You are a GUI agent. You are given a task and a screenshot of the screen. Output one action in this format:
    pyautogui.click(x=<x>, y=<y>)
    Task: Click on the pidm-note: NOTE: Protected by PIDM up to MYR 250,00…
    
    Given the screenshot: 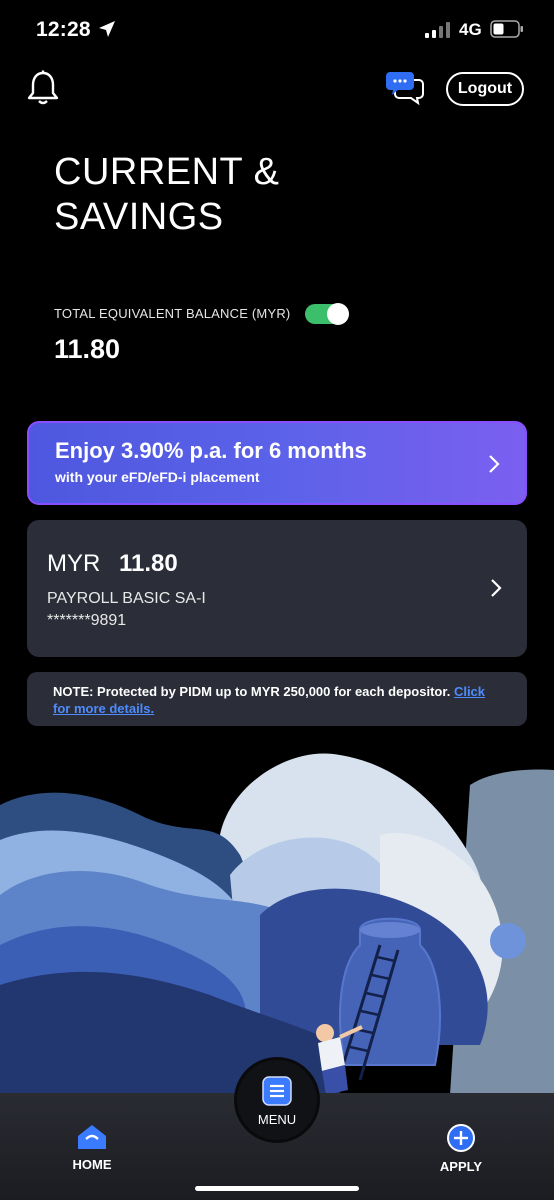 What is the action you would take?
    pyautogui.click(x=277, y=699)
    